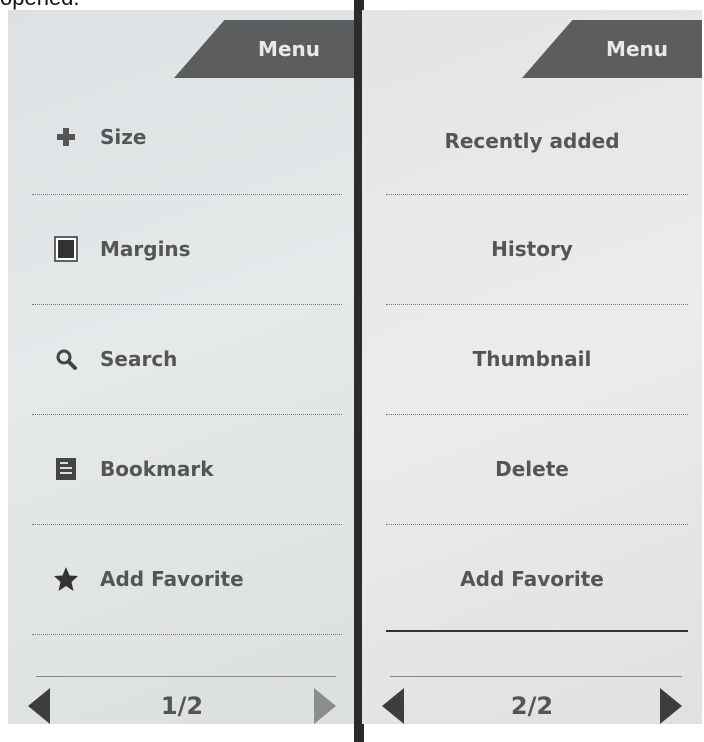 Image resolution: width=704 pixels, height=742 pixels. I want to click on menu-item-recently-added: Recently added, so click(532, 141).